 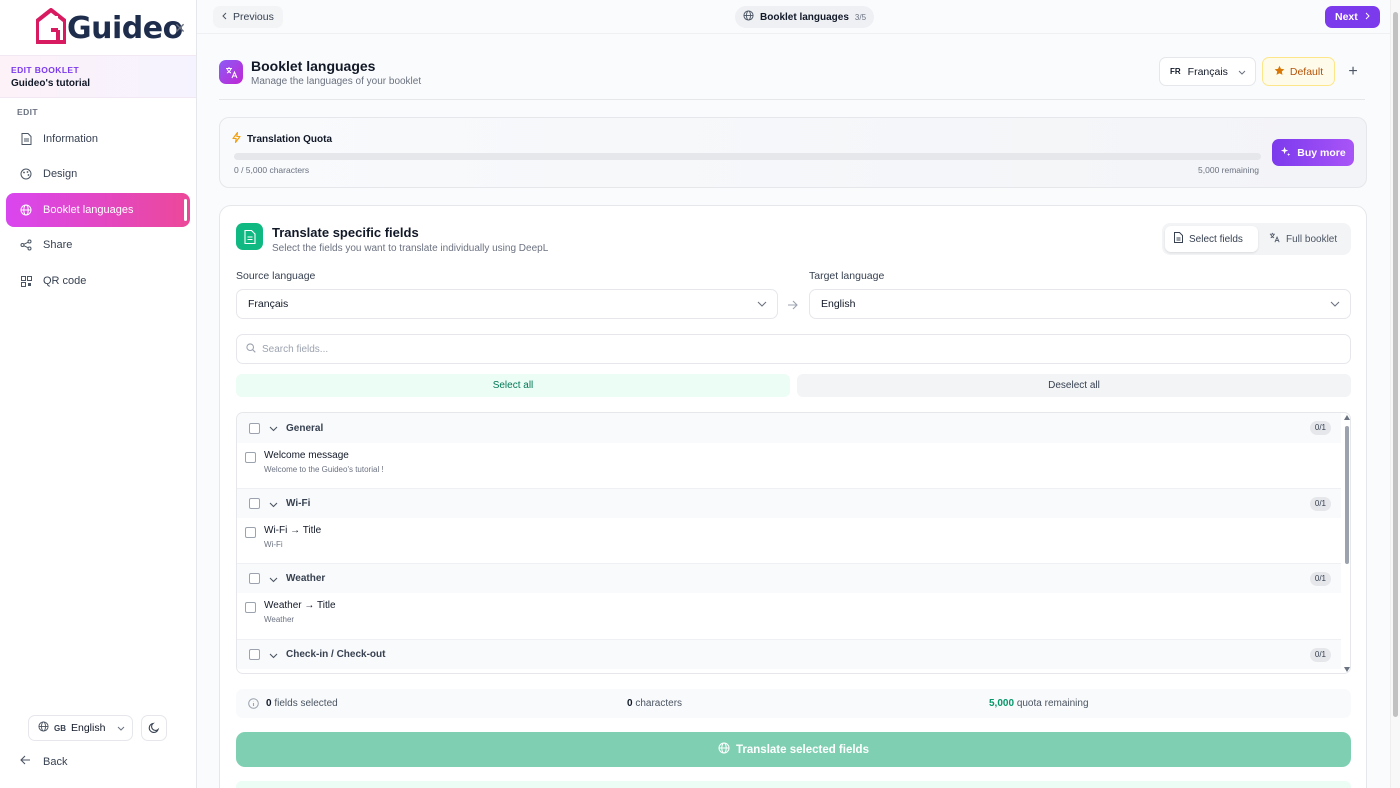 I want to click on tab-label: Full booklet, so click(x=1312, y=239).